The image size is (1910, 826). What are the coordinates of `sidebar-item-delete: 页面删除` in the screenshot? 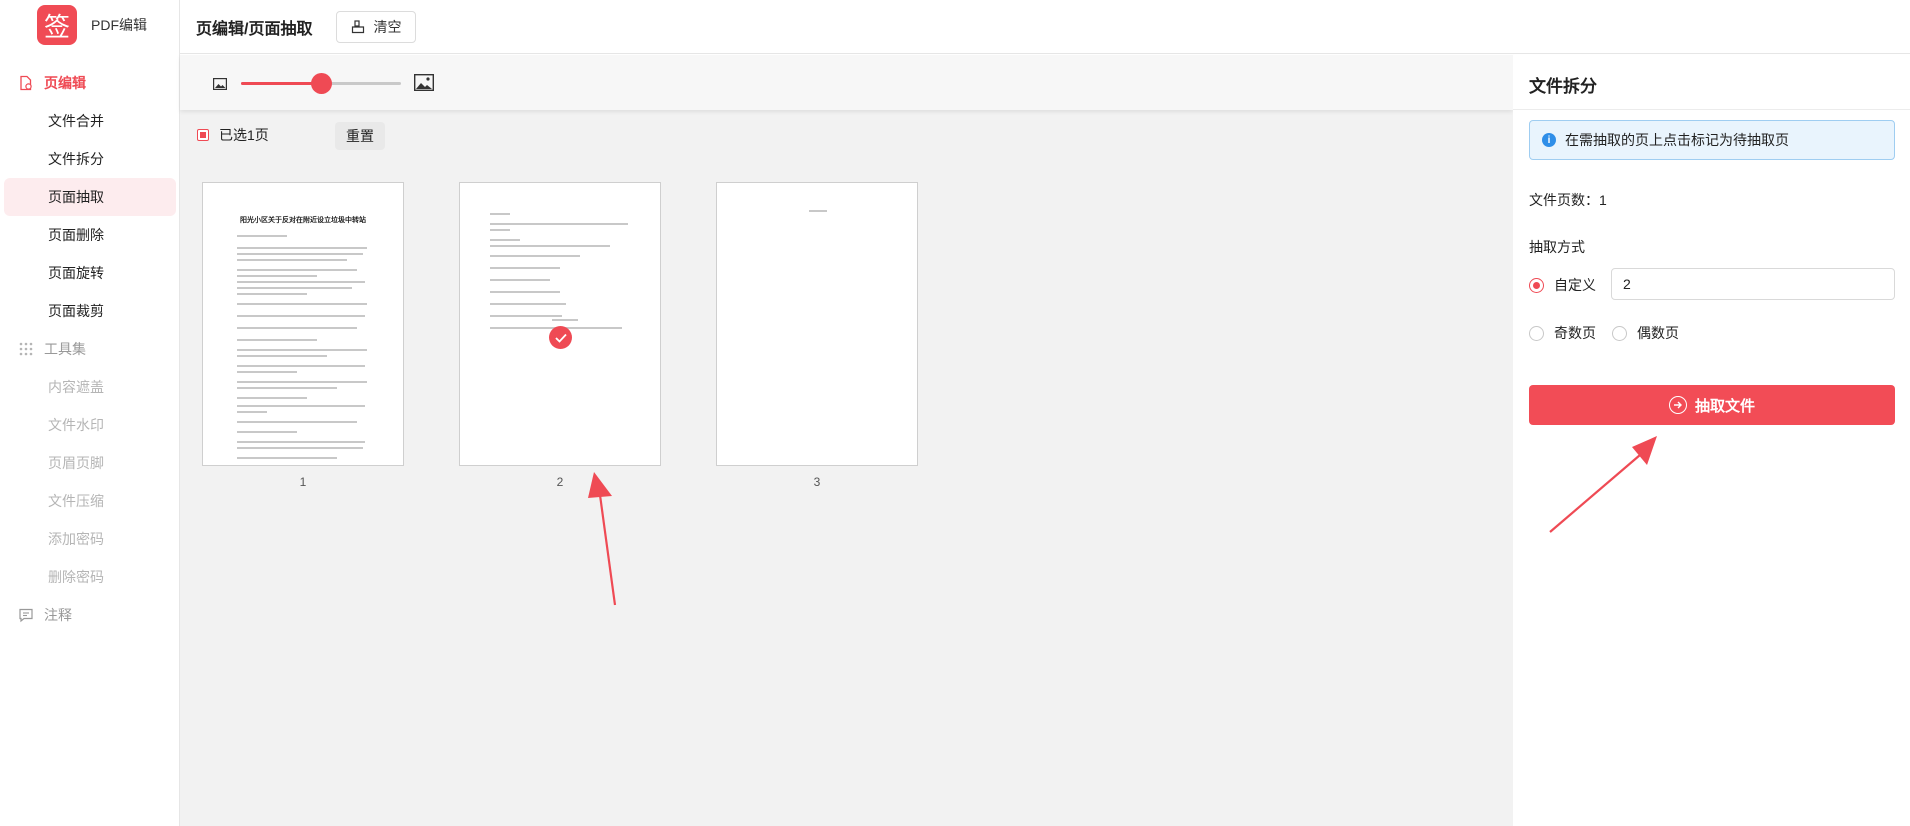 It's located at (90, 235).